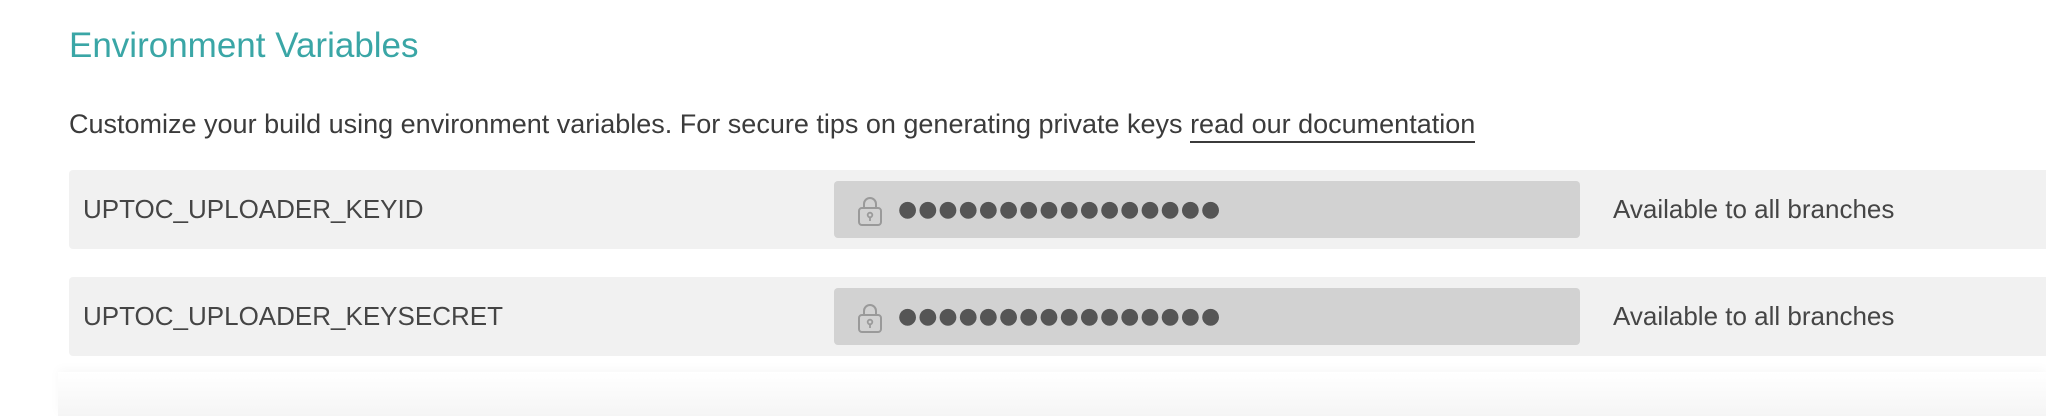 Image resolution: width=2046 pixels, height=416 pixels. What do you see at coordinates (253, 209) in the screenshot?
I see `env-var-name: UPTOC_UPLOADER_KEYID` at bounding box center [253, 209].